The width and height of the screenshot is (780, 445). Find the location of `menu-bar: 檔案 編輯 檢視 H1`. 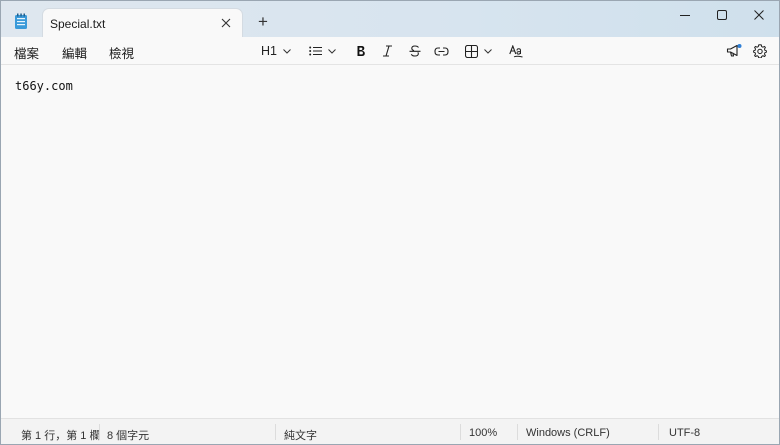

menu-bar: 檔案 編輯 檢視 H1 is located at coordinates (390, 51).